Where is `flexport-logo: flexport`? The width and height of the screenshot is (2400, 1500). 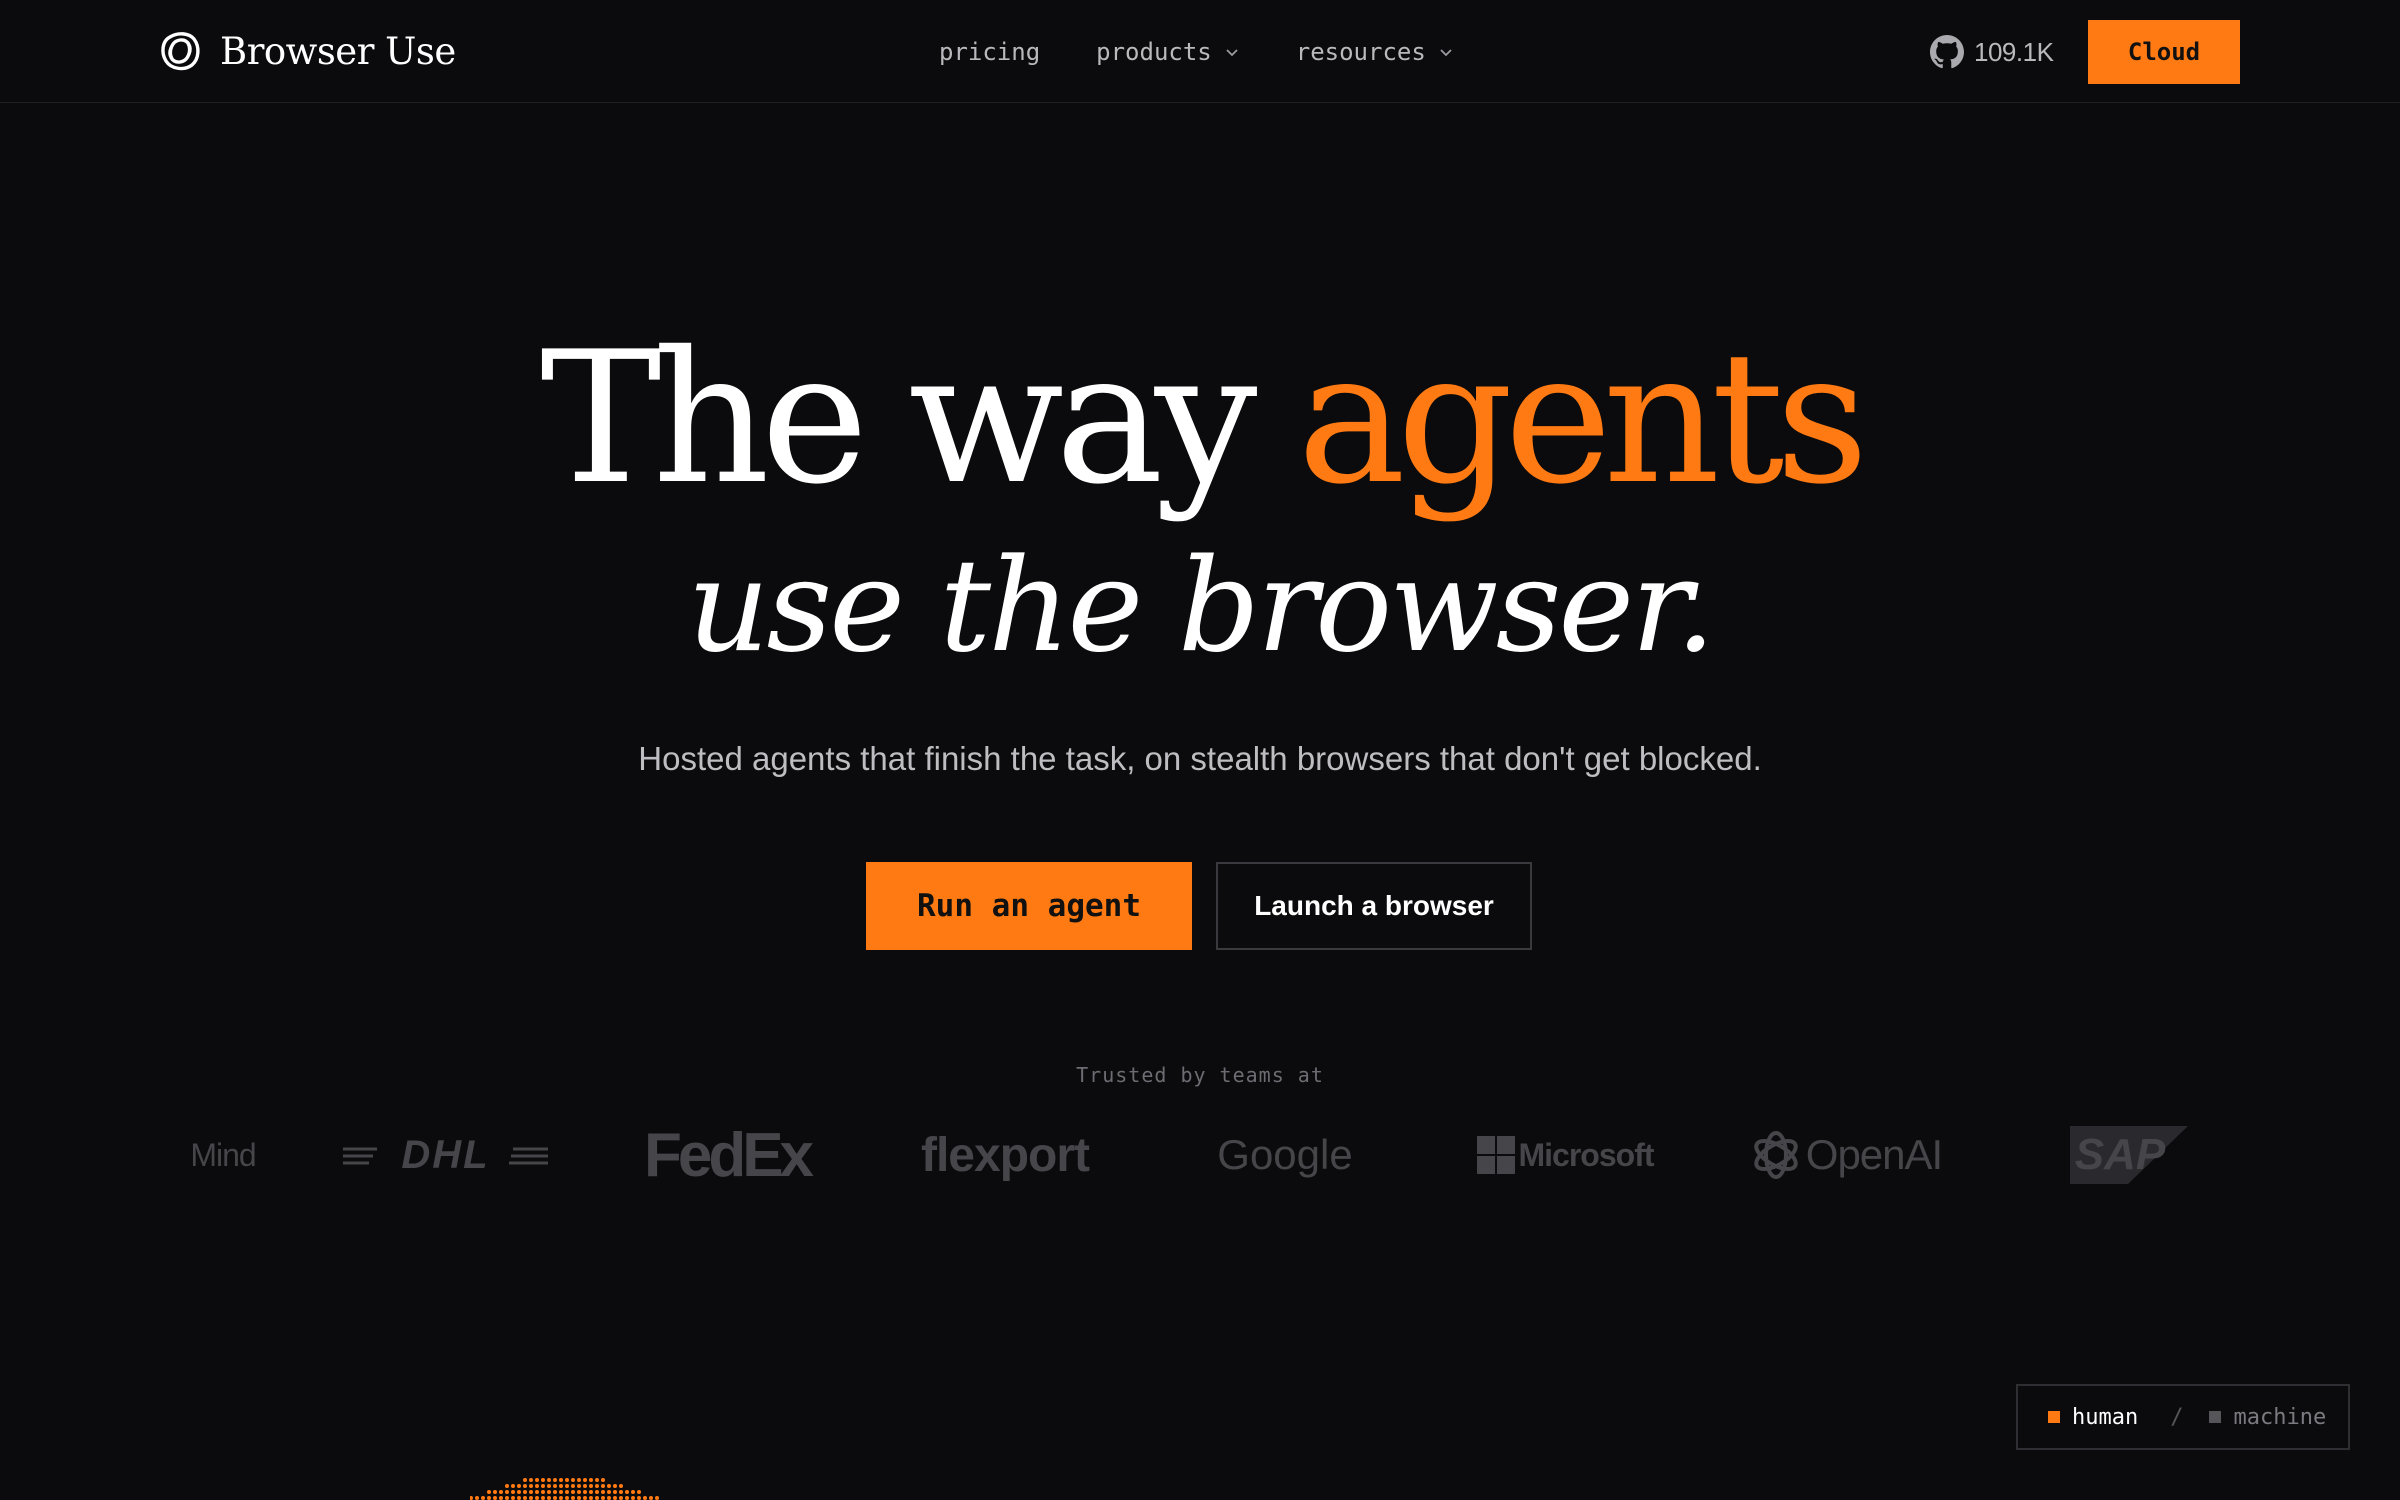
flexport-logo: flexport is located at coordinates (1005, 1155).